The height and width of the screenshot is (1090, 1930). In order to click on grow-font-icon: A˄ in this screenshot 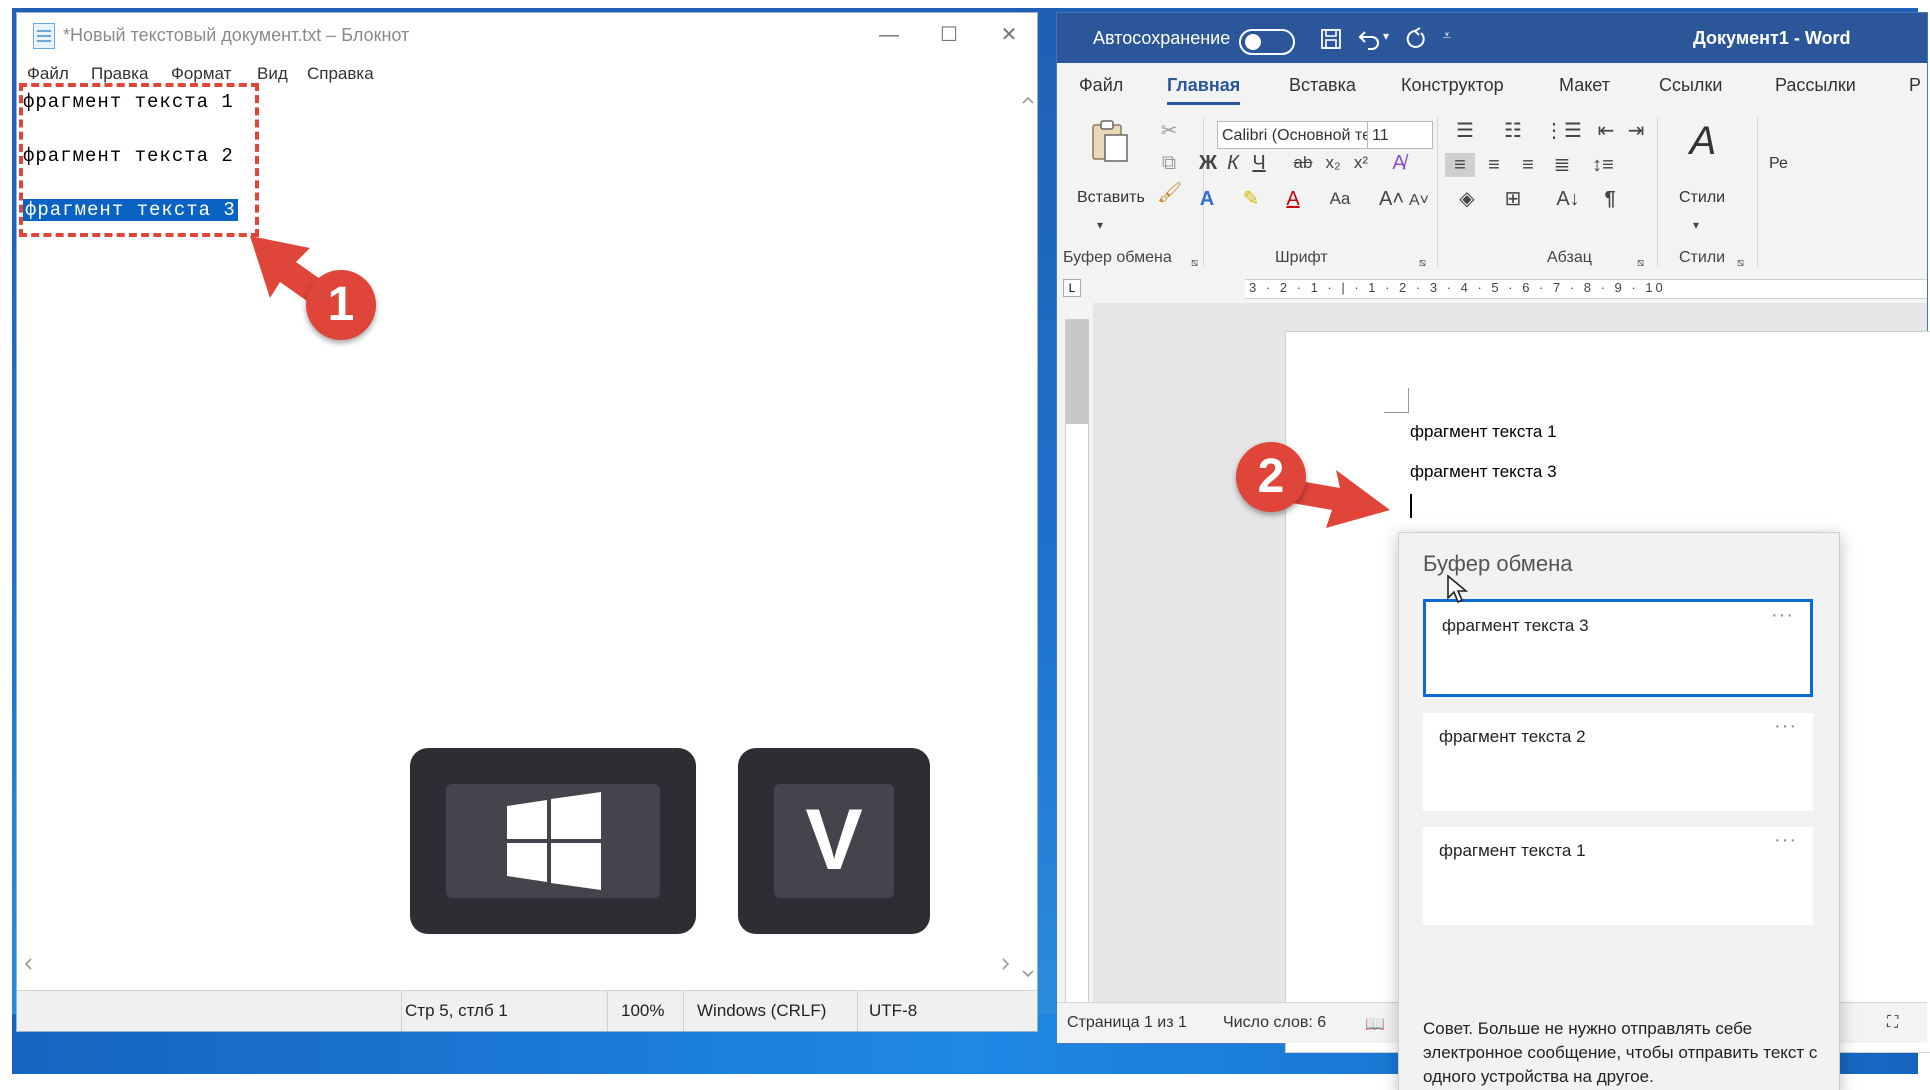, I will do `click(1391, 199)`.